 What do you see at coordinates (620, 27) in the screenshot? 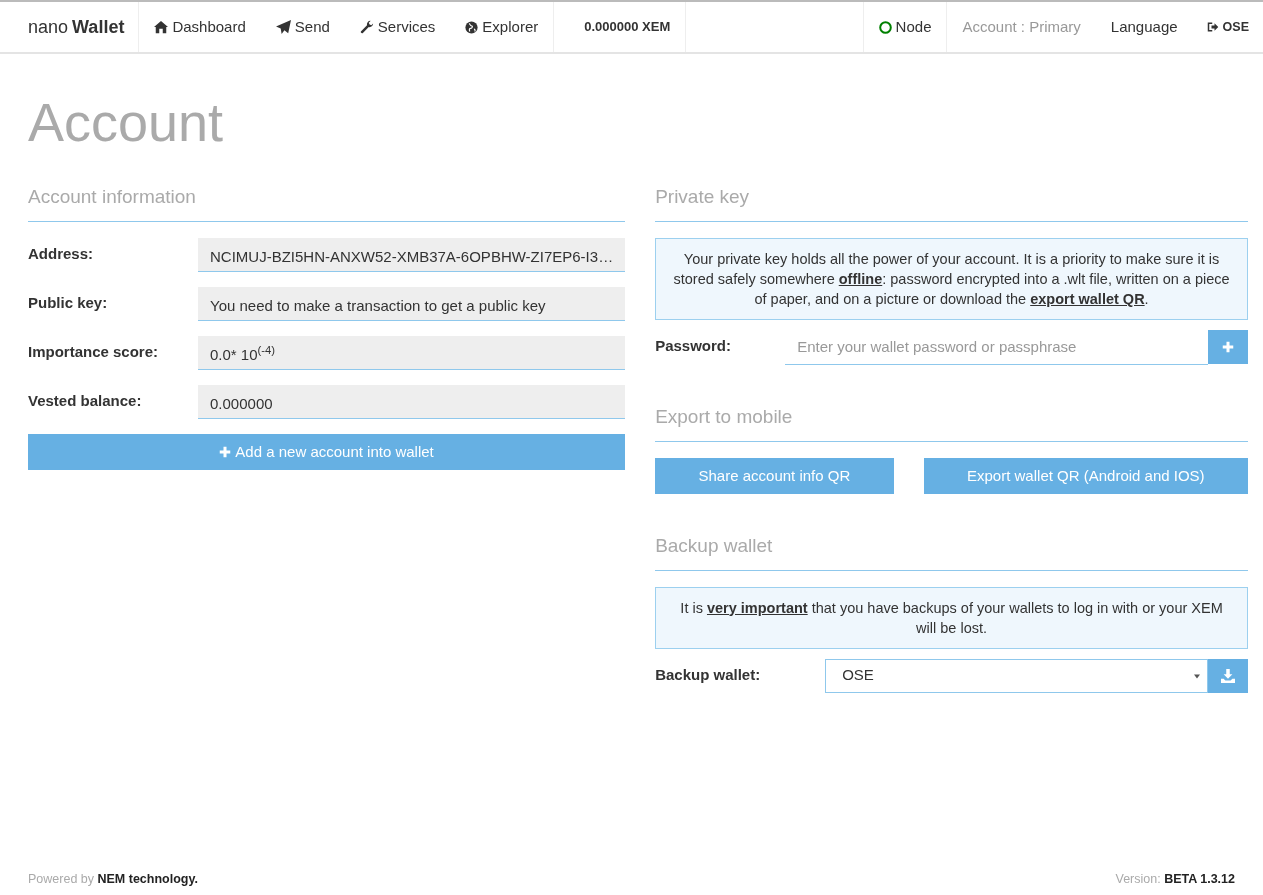
I see `balance-link: 0.000000 XEM` at bounding box center [620, 27].